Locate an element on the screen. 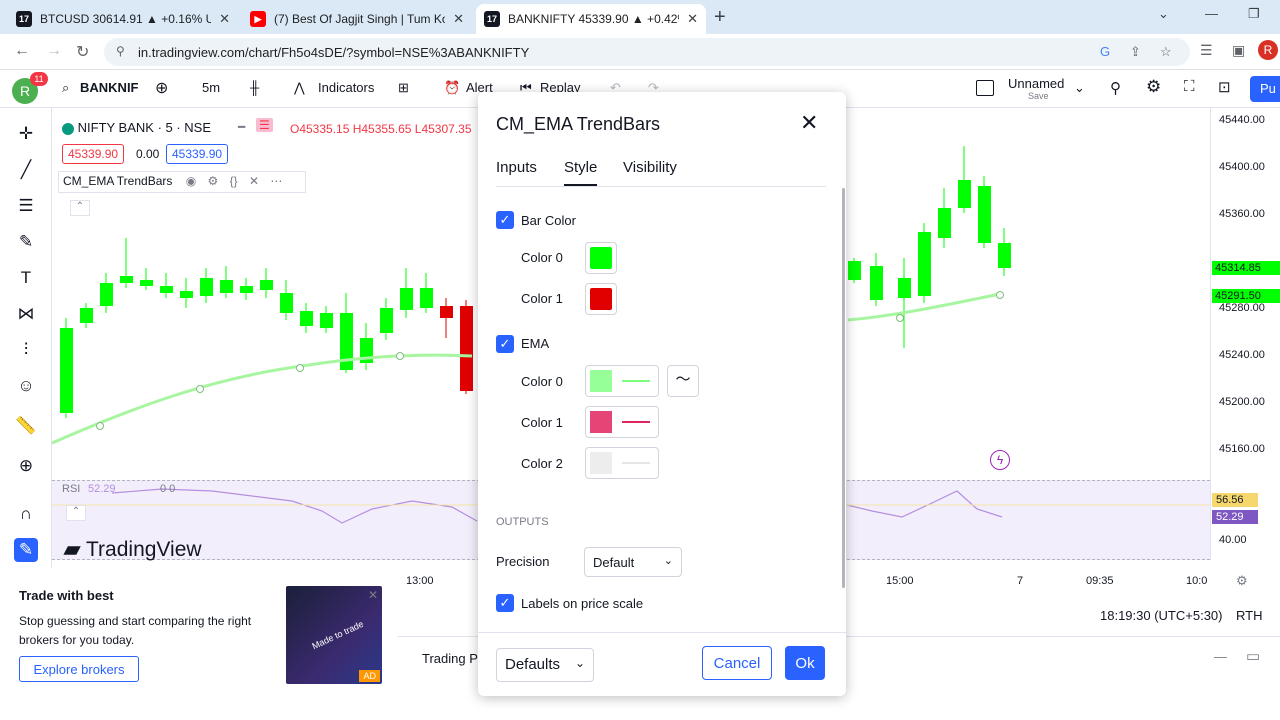  pattern-icon: ⋈ is located at coordinates (26, 314).